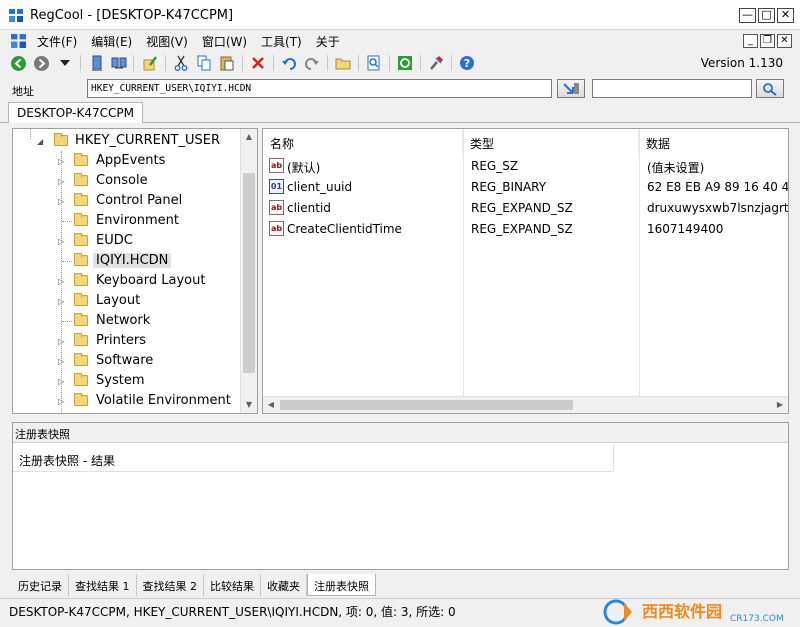  I want to click on list-horizontal-scrollbar: ◀ ▶, so click(525, 404).